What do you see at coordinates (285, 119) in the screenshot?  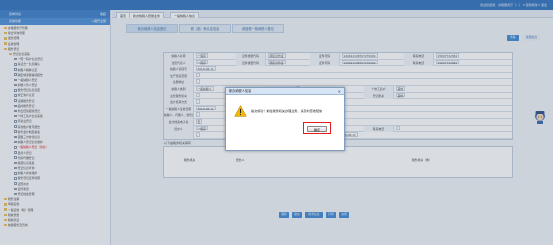 I see `confirm-dialog: 新办纳税人信息 ✕ 提交成功！前往税务机关办理业务，请及时查收短信 确定` at bounding box center [285, 119].